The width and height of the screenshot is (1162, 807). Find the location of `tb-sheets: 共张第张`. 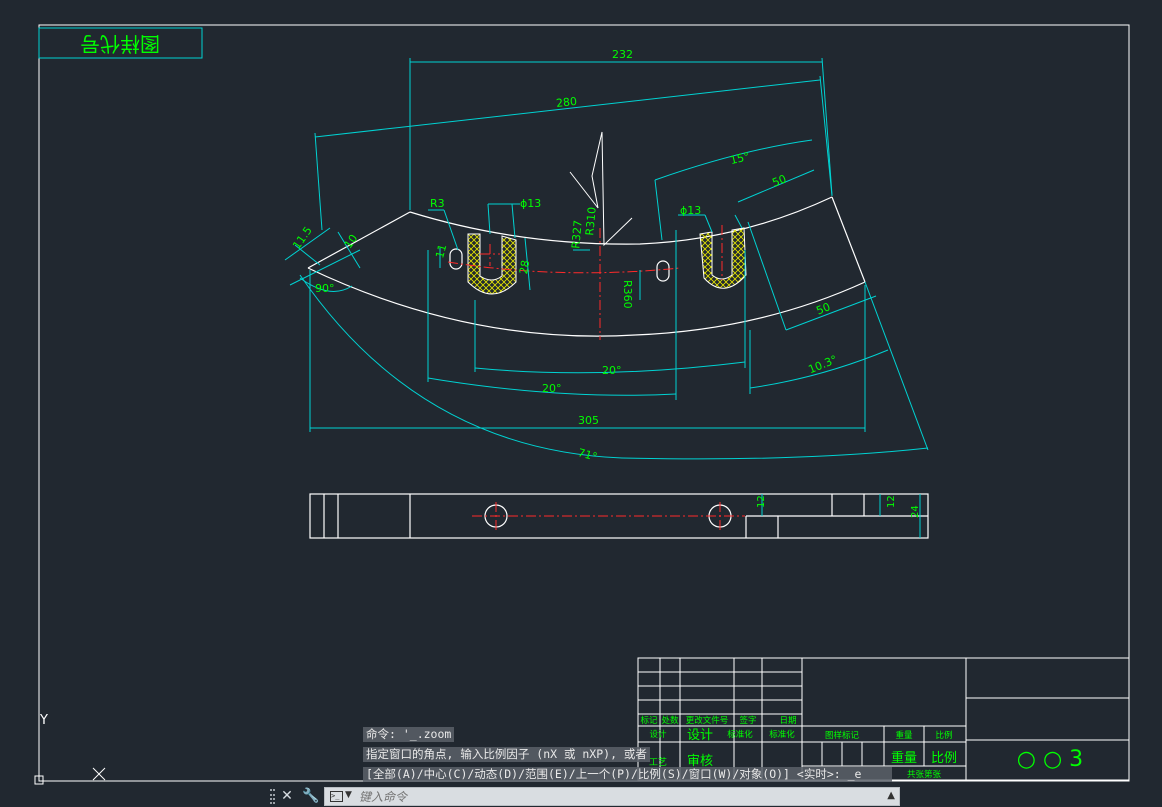

tb-sheets: 共张第张 is located at coordinates (924, 774).